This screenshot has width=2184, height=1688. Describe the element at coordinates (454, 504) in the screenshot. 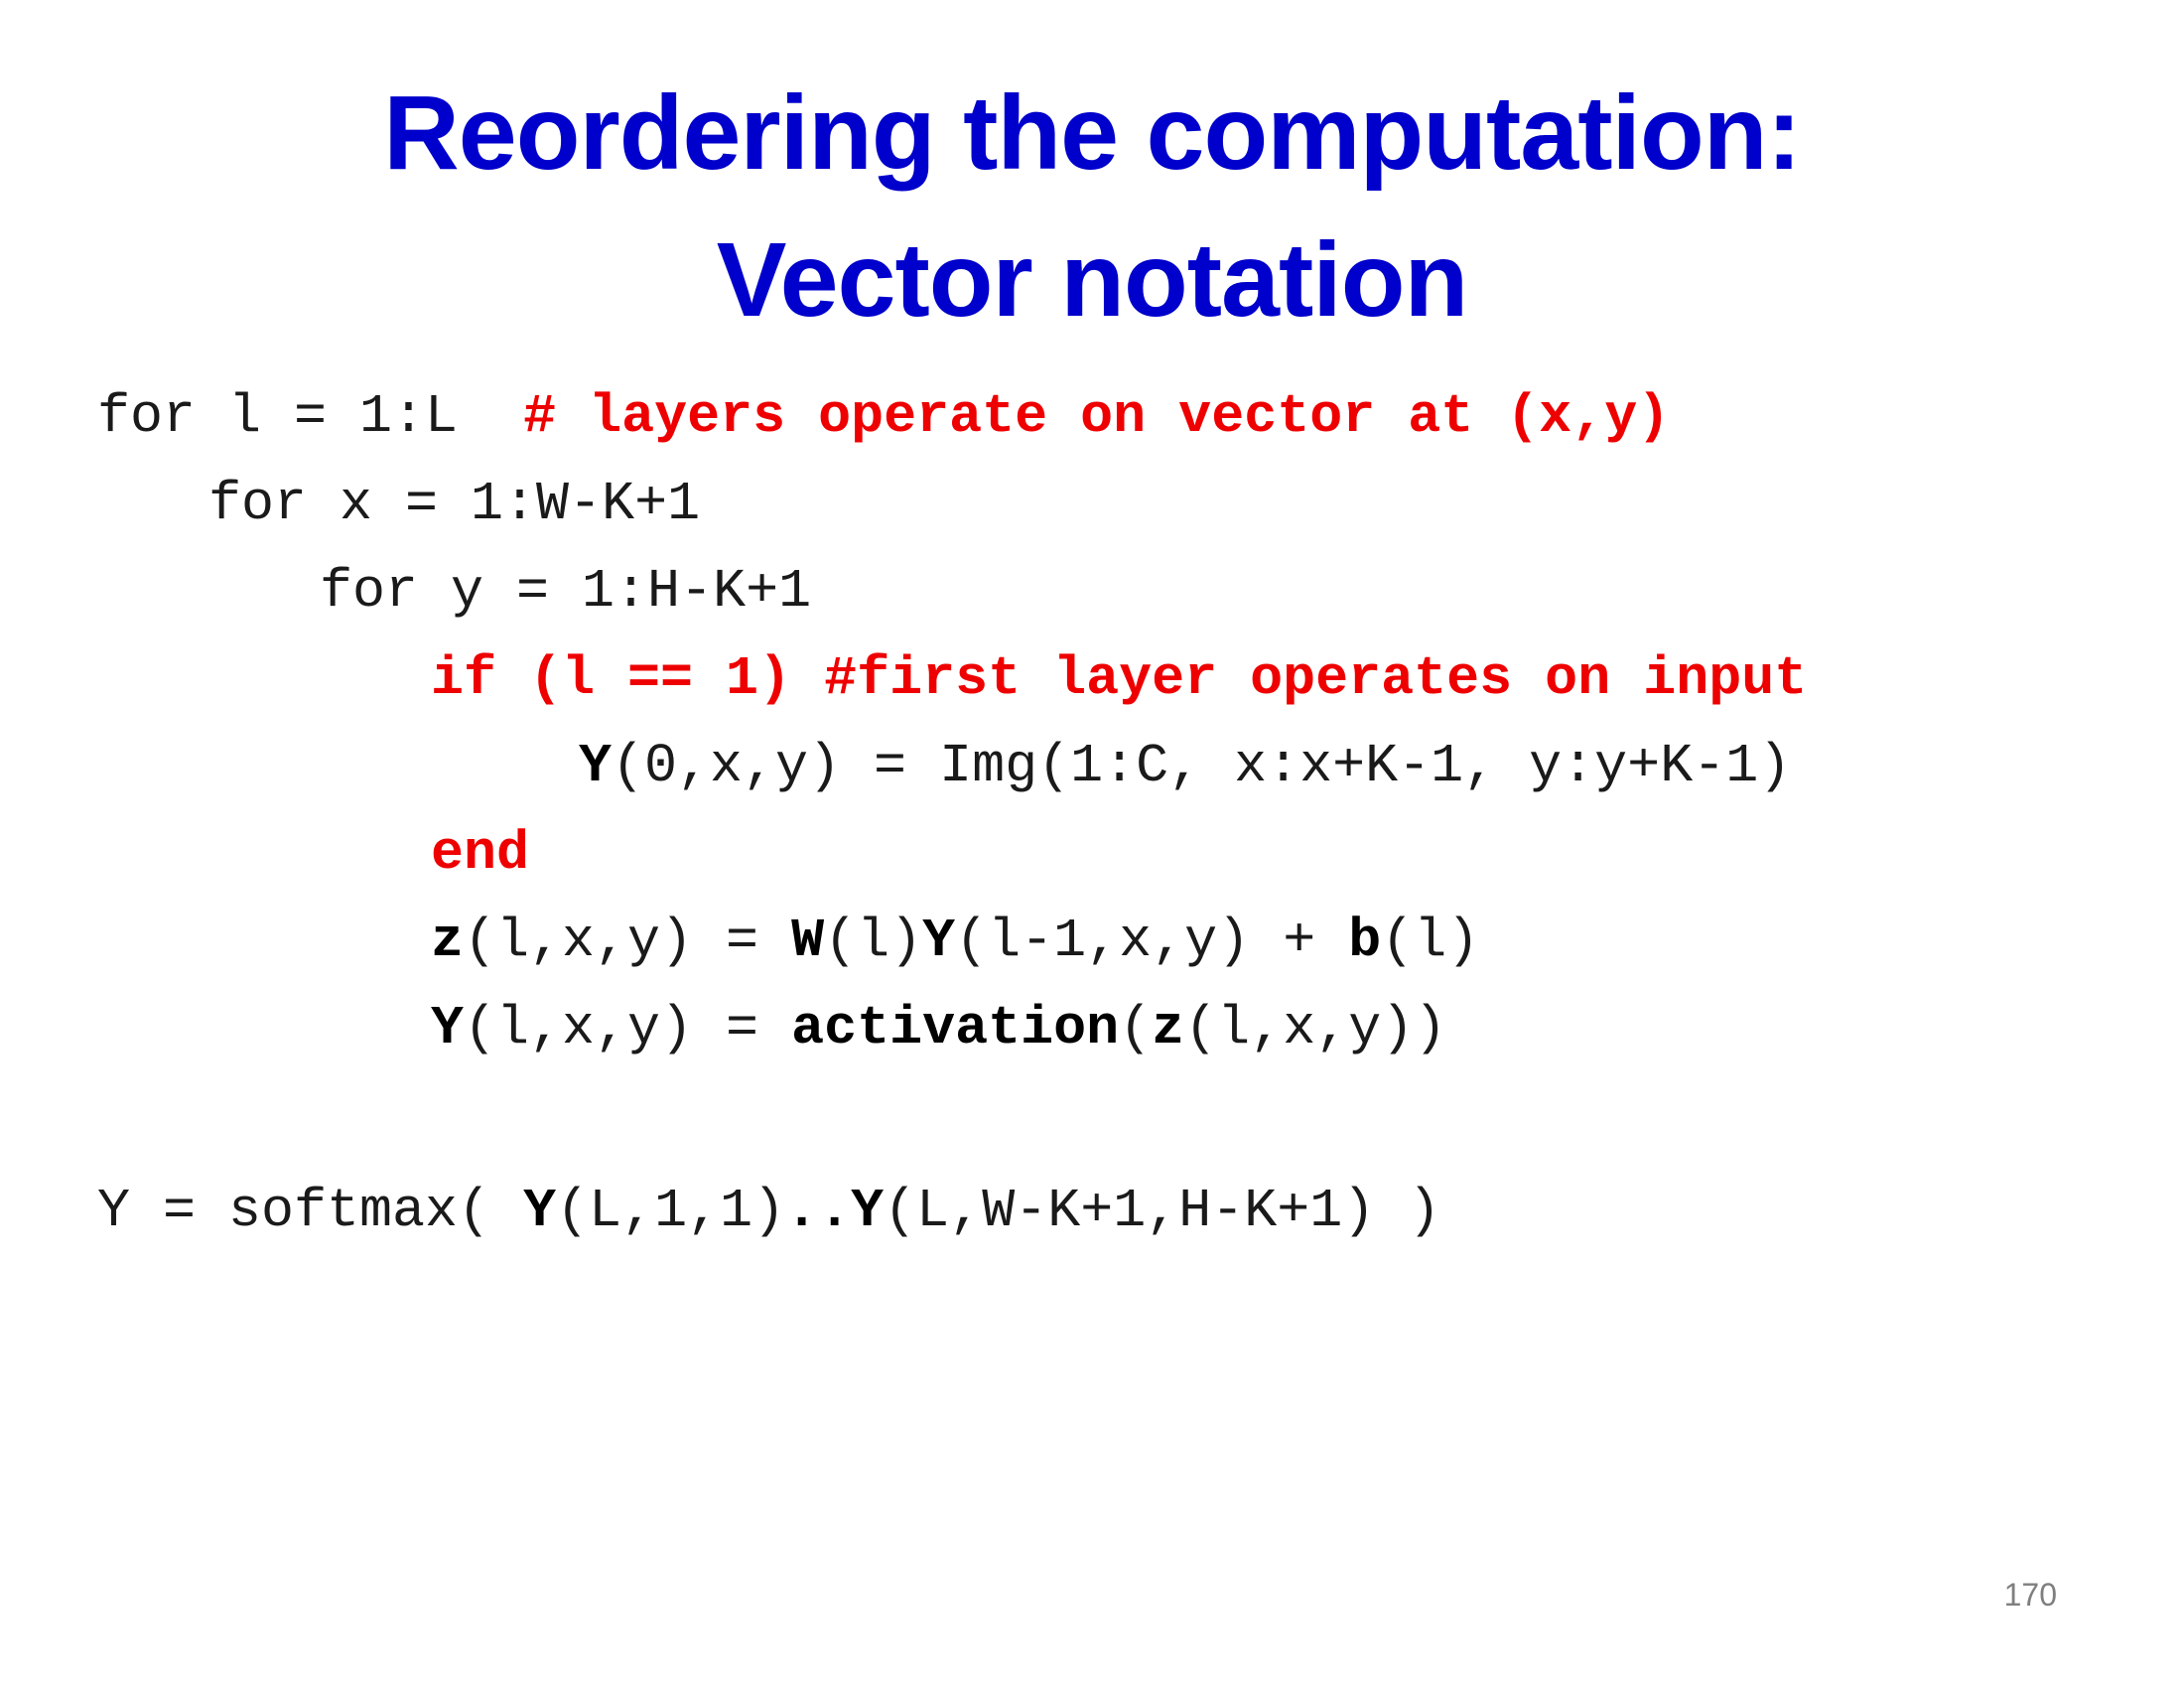

I see `code-line-2: for x = 1:W-K+1` at that location.